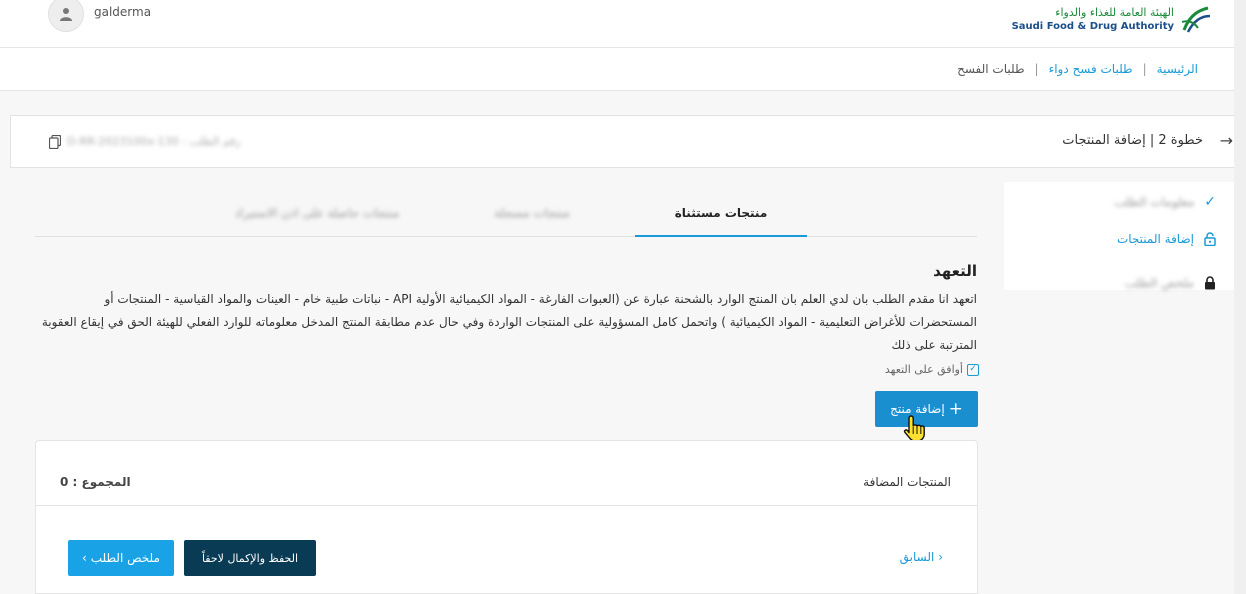 The image size is (1246, 594). I want to click on request-summary-button: ملخص الطلب ›, so click(121, 558).